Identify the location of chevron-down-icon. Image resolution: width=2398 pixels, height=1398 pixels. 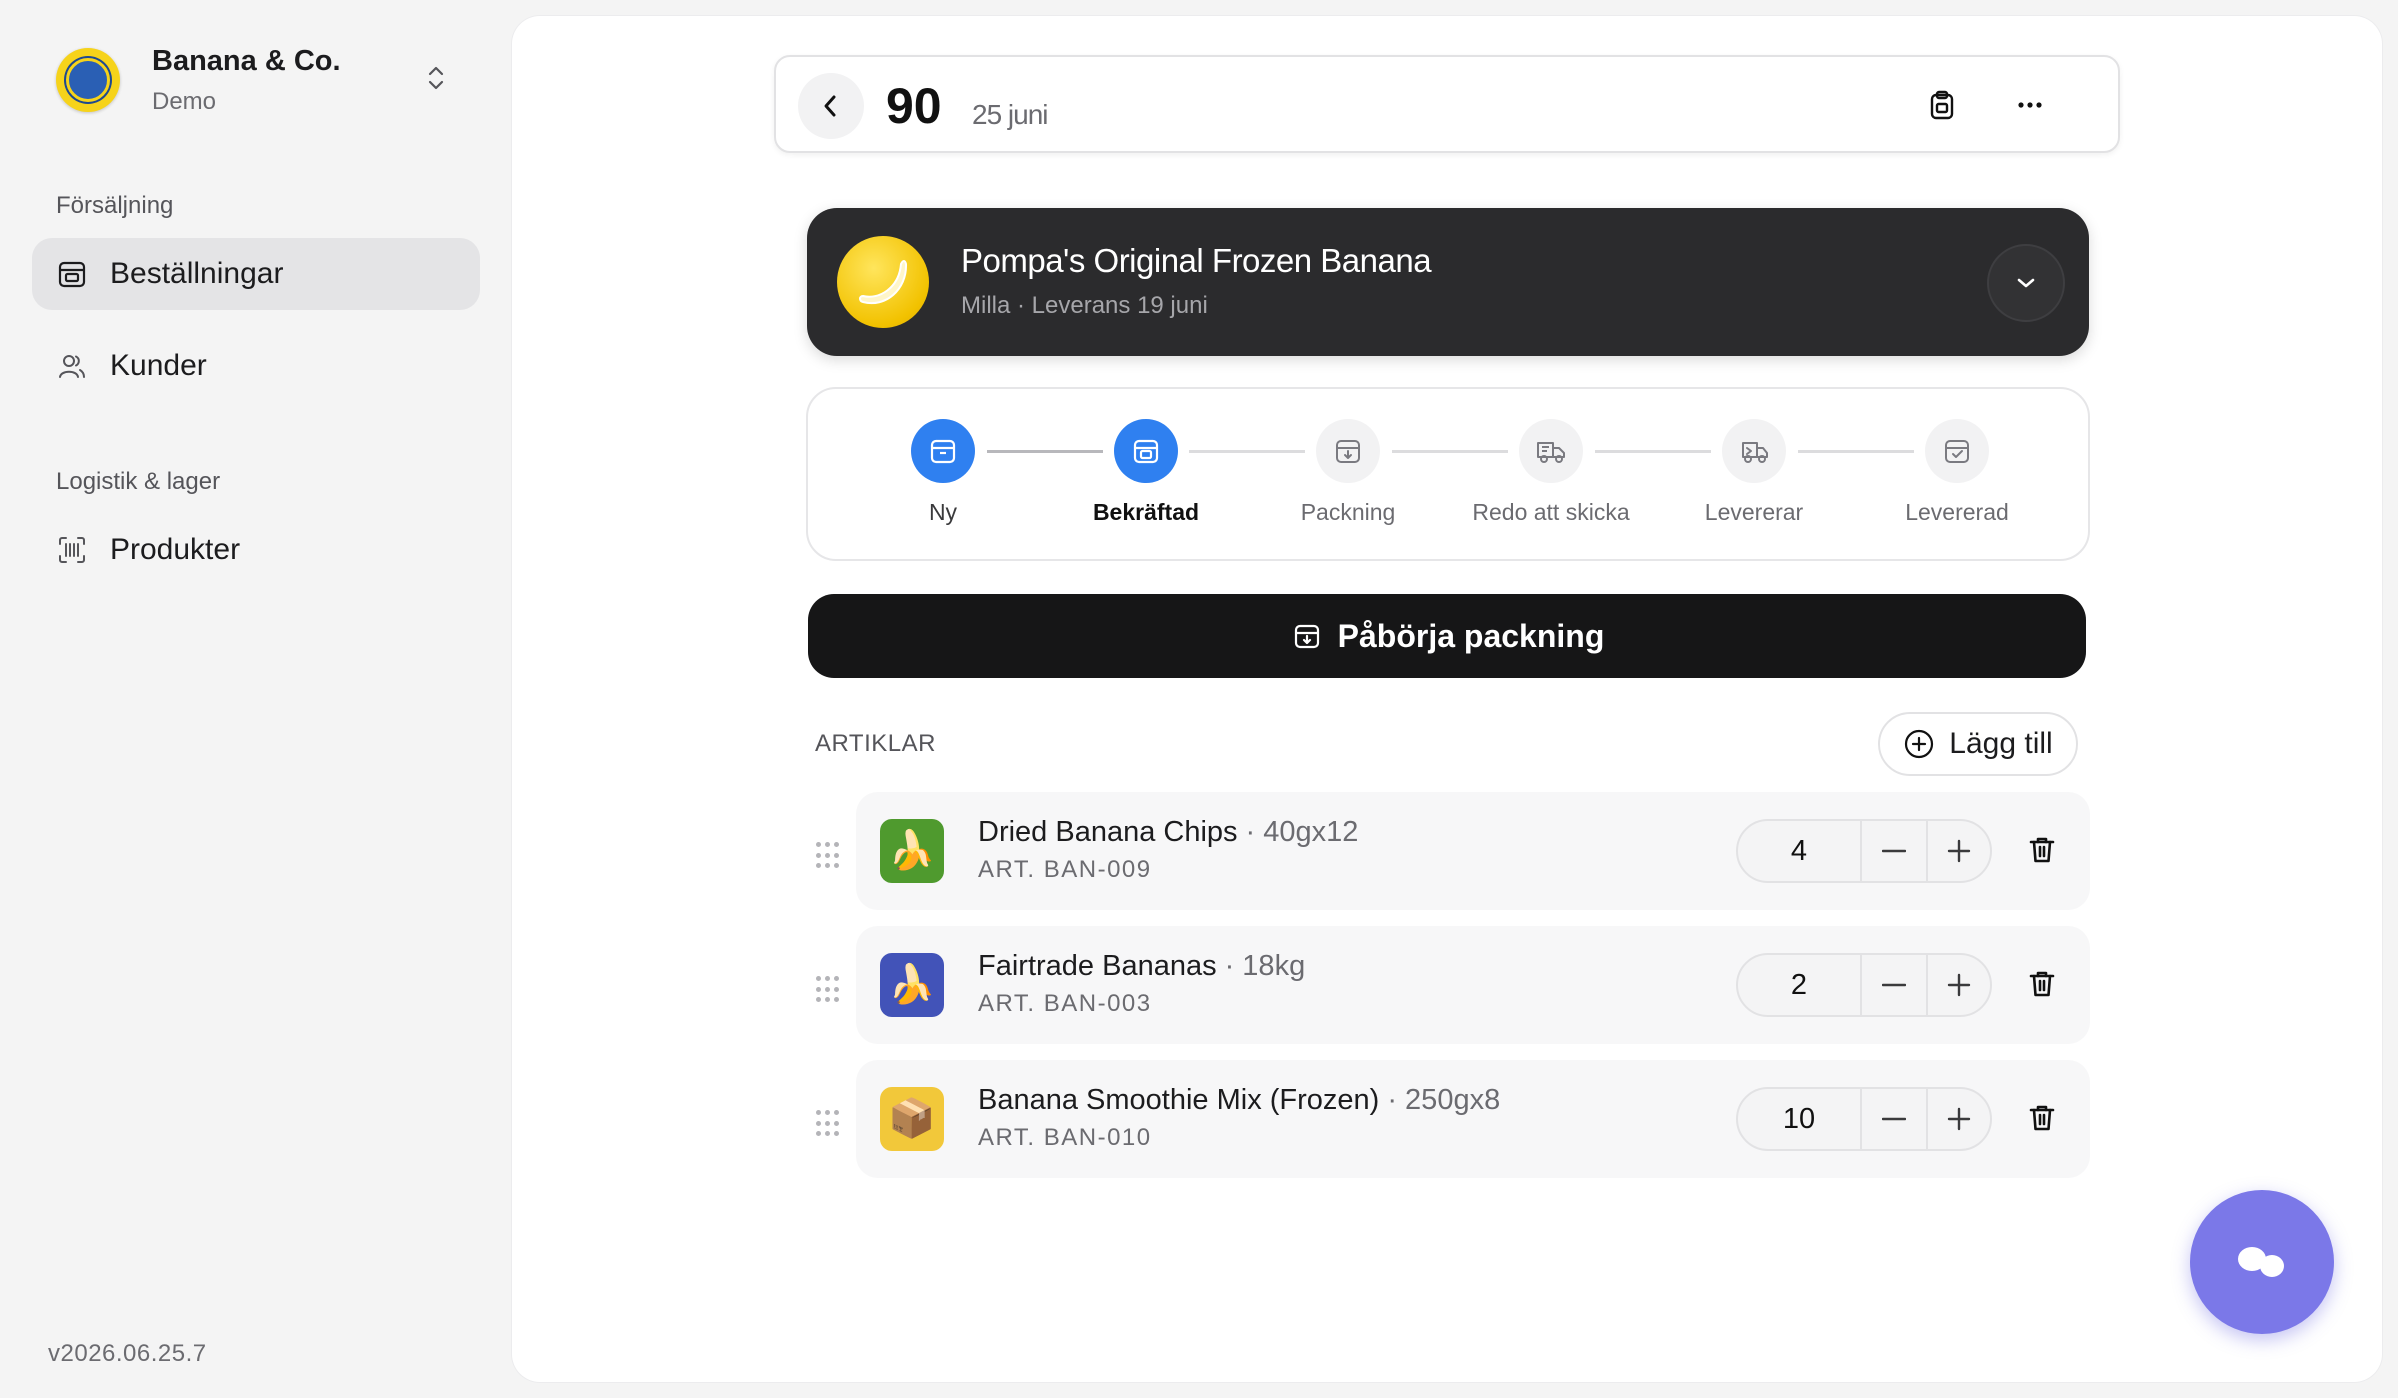
(2026, 283).